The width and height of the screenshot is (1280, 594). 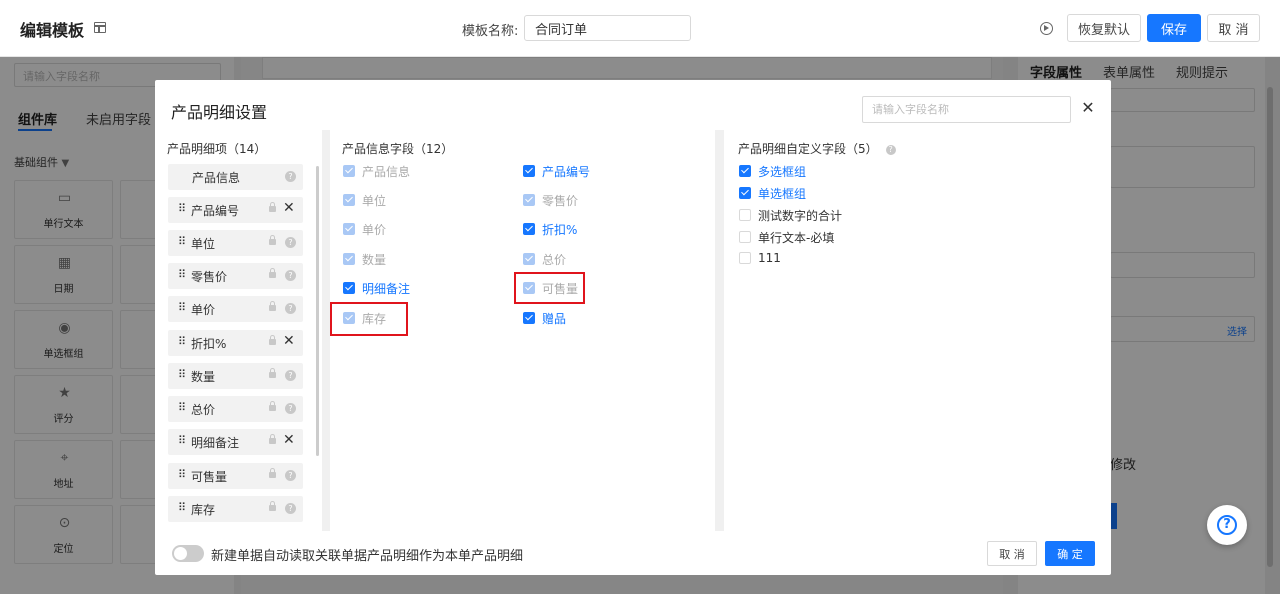 I want to click on checkbox-field-unit: 单位, so click(x=364, y=200).